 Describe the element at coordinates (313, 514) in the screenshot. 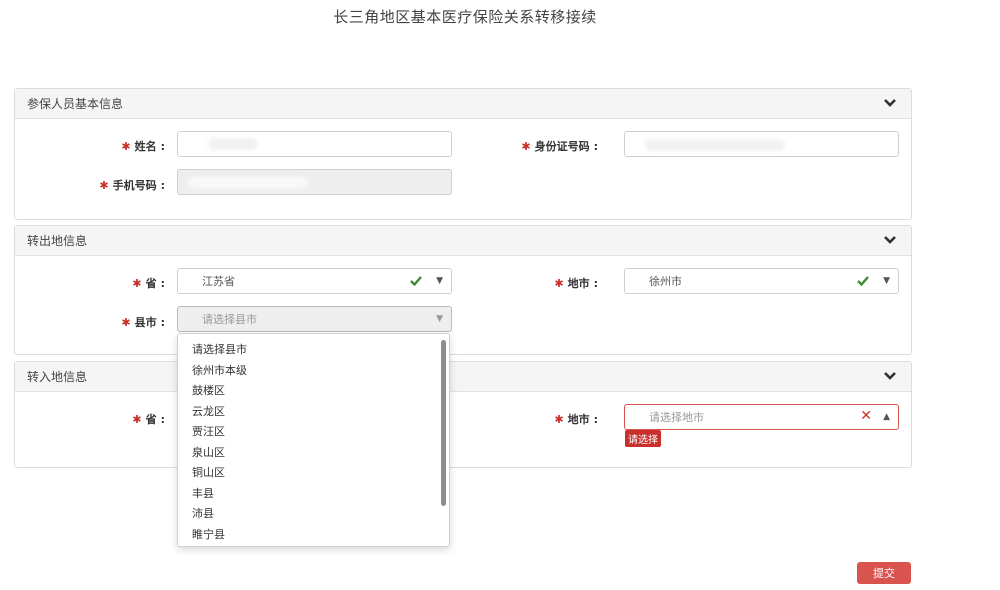

I see `dropdown-option: 沛县` at that location.